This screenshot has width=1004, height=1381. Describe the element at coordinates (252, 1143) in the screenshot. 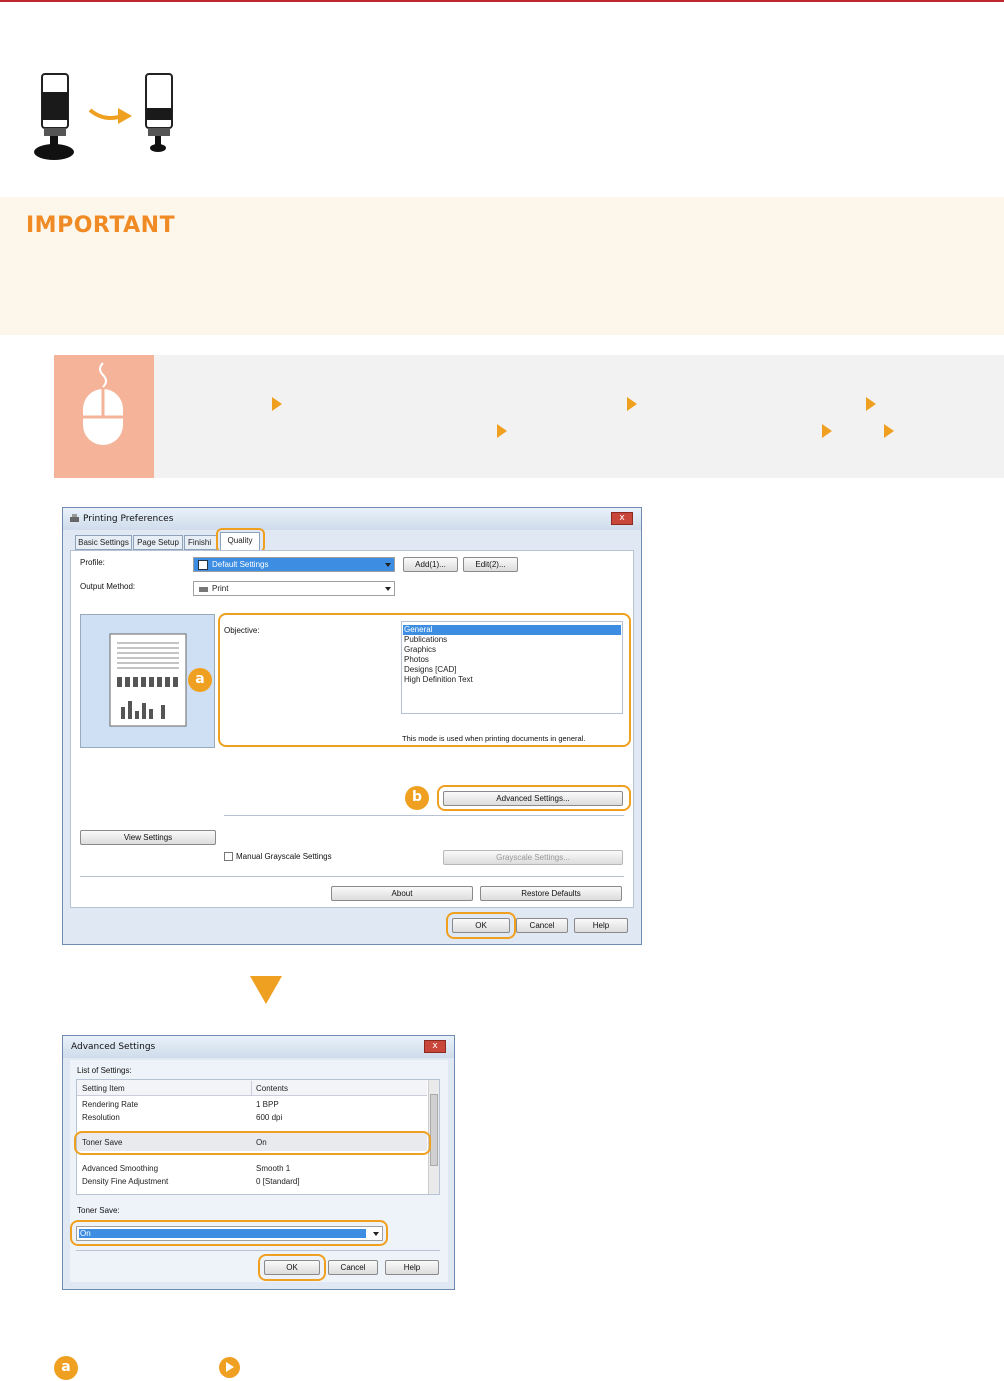

I see `toner-save-row-highlight` at that location.